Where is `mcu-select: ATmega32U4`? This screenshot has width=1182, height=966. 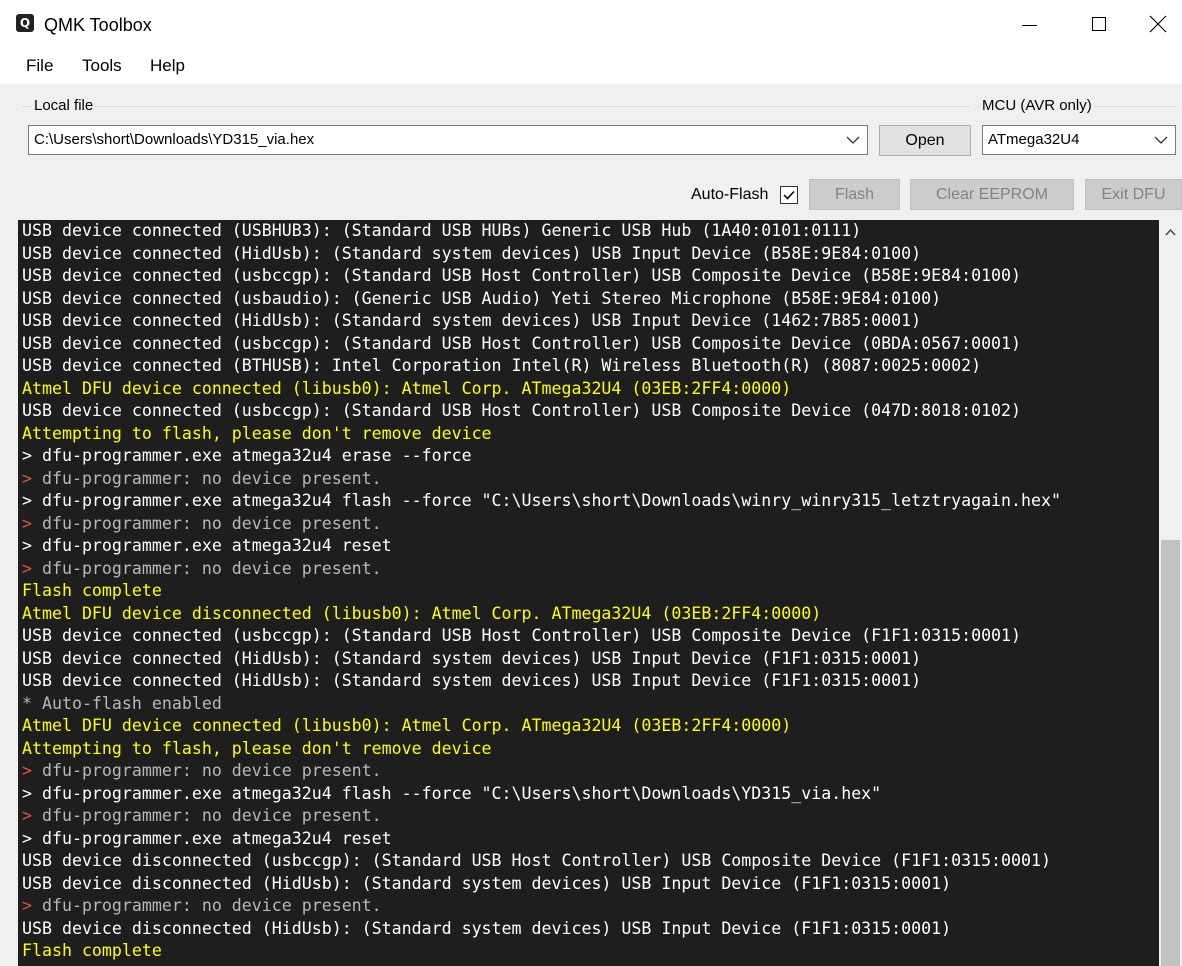
mcu-select: ATmega32U4 is located at coordinates (1079, 140).